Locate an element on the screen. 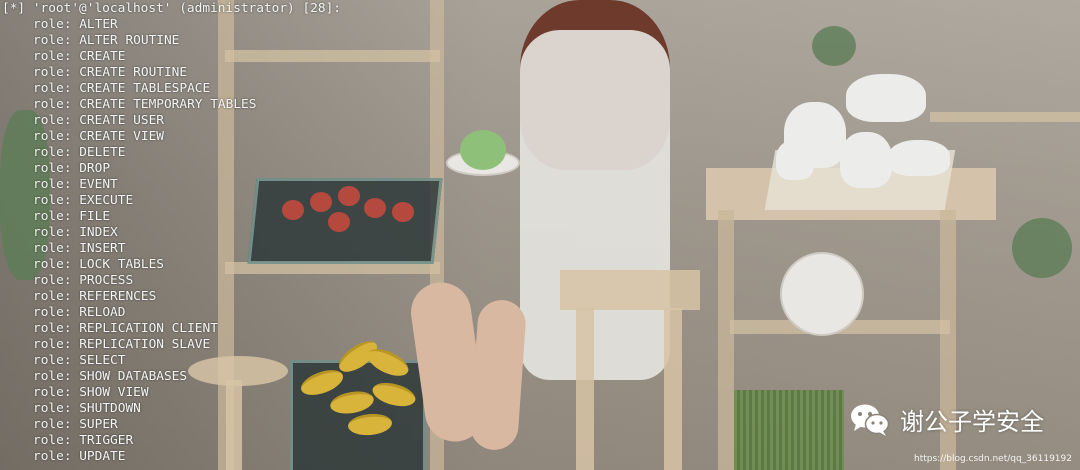  wall-shelf is located at coordinates (1005, 117).